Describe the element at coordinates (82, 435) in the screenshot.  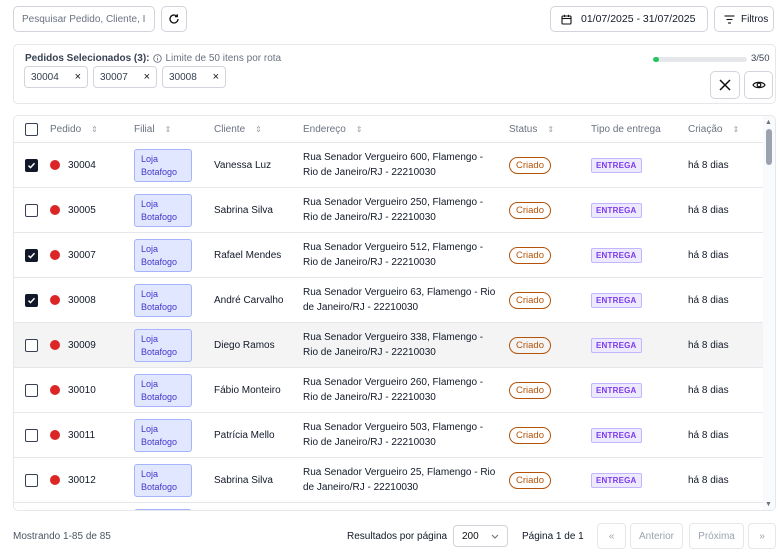
I see `order-id: 30011` at that location.